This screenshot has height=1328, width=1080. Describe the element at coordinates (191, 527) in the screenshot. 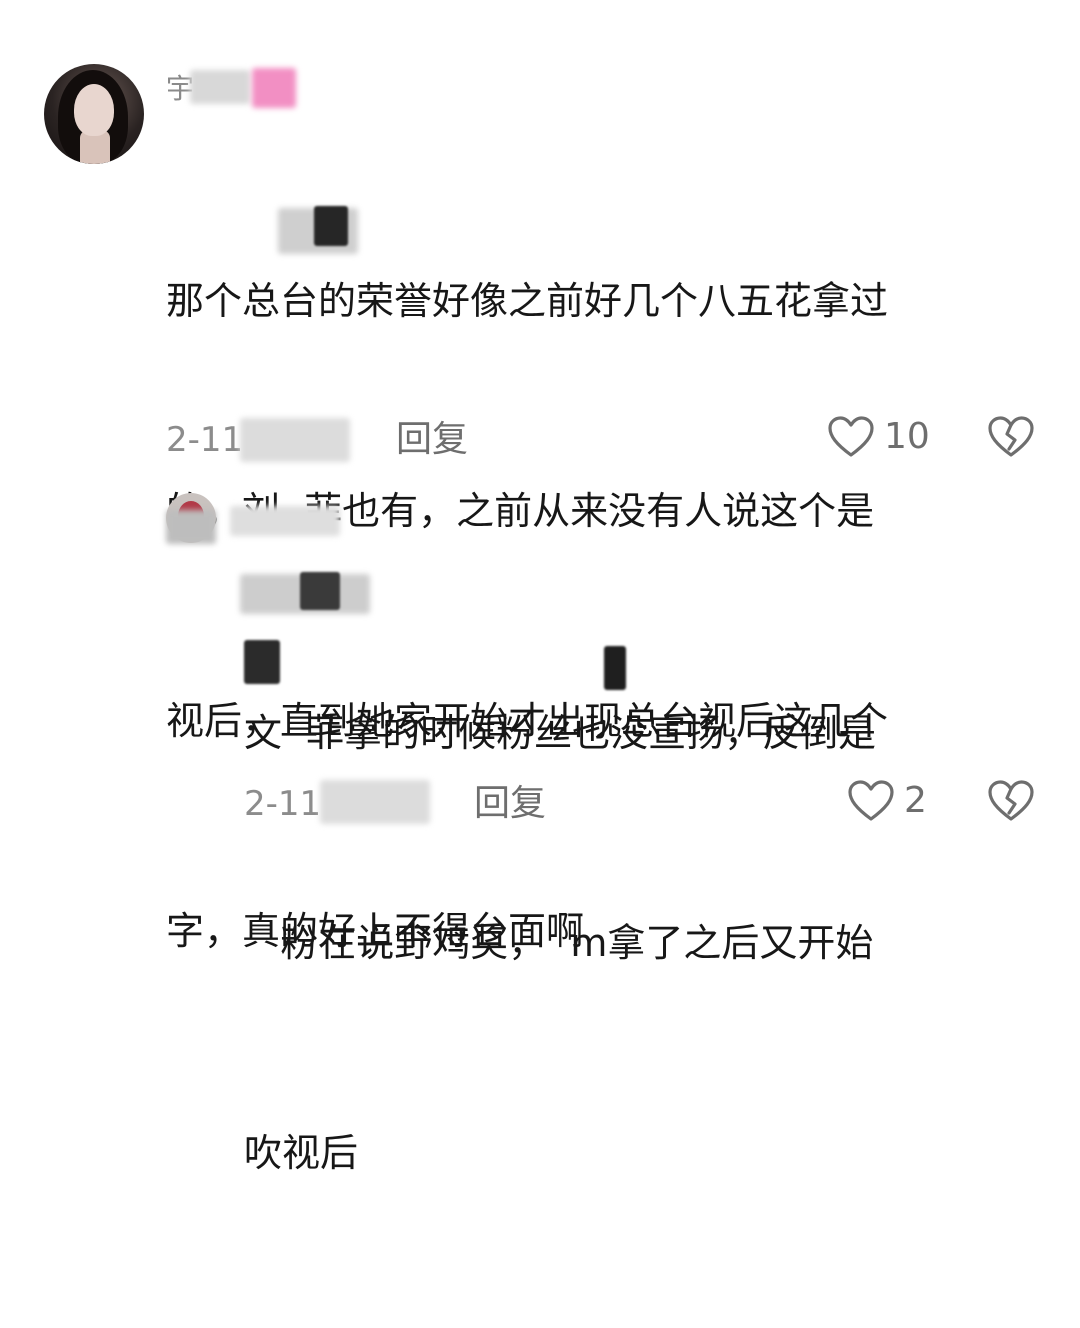

I see `avatar-blur` at that location.